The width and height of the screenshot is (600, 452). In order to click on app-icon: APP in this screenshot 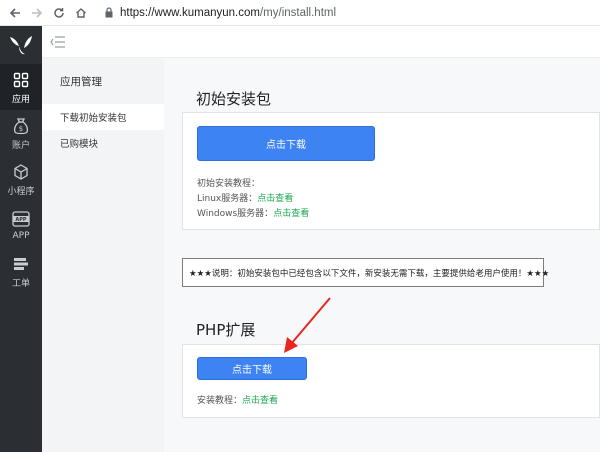, I will do `click(21, 219)`.